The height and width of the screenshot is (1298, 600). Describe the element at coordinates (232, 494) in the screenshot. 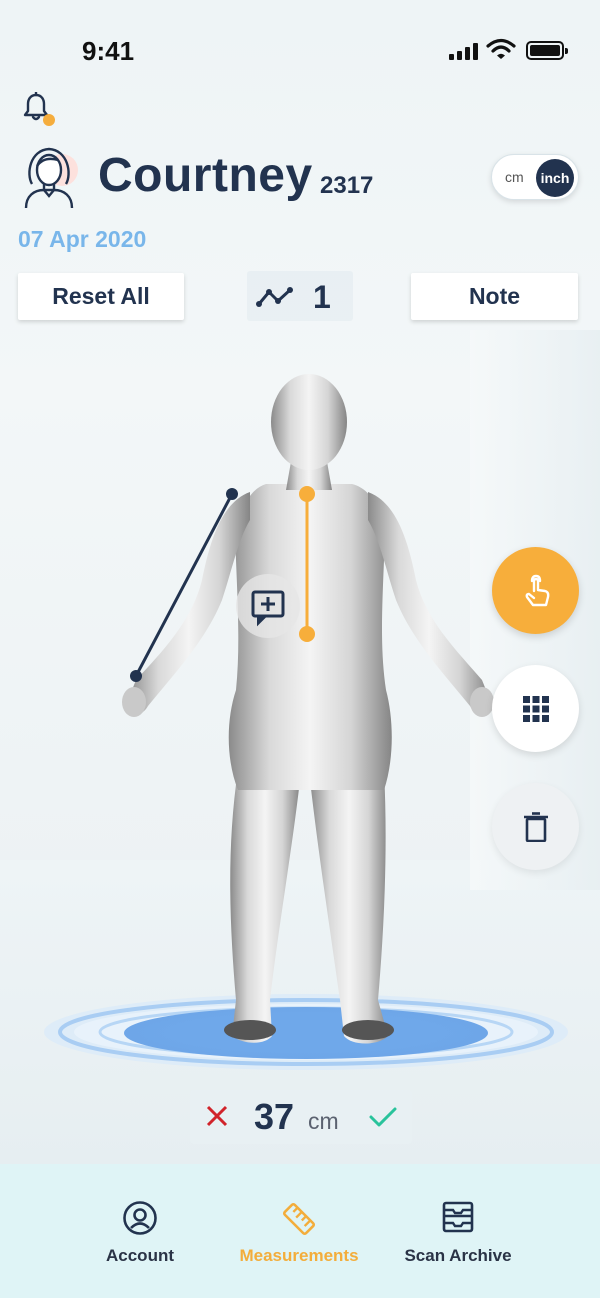

I see `arm-measure-point-top` at that location.